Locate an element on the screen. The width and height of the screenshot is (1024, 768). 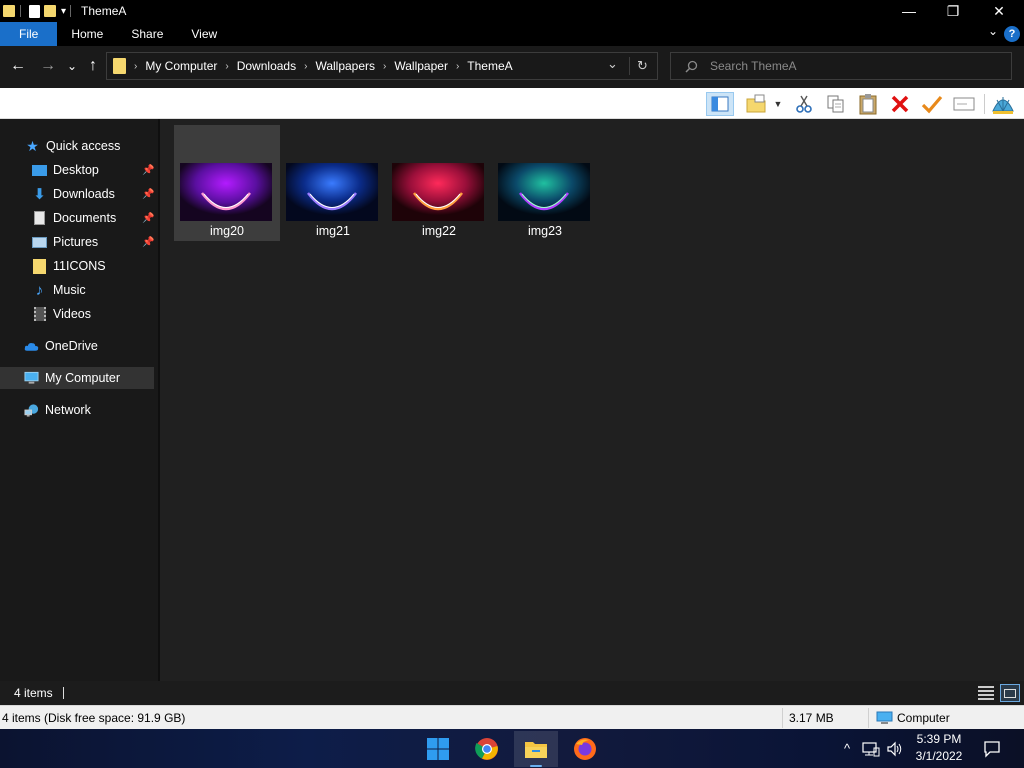
search-box is located at coordinates (841, 66).